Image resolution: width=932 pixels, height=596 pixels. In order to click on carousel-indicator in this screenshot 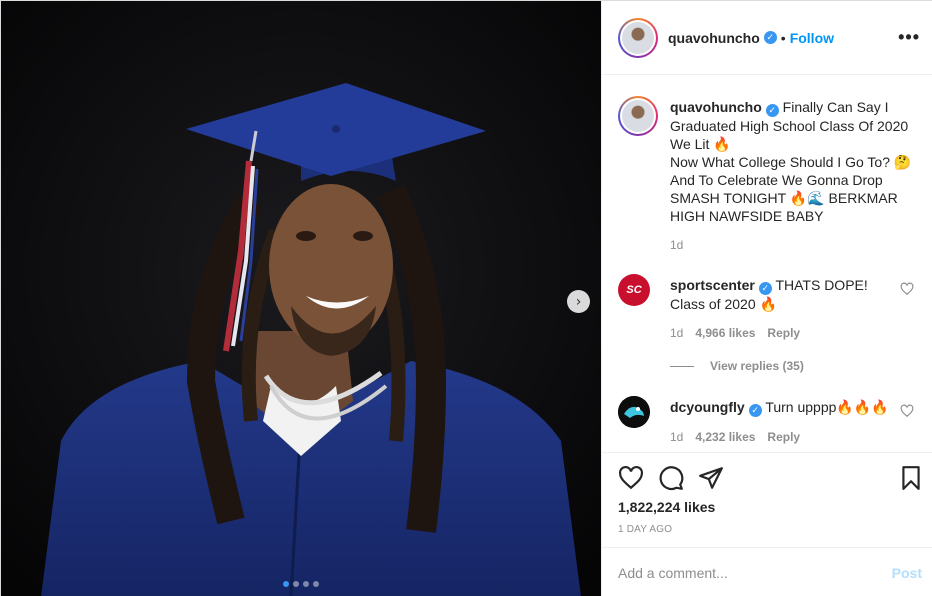, I will do `click(301, 584)`.